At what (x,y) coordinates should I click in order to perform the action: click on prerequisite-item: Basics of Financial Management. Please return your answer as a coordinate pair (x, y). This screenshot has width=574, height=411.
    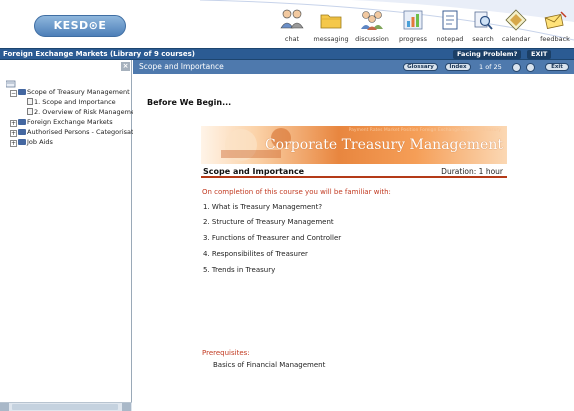
    Looking at the image, I should click on (269, 365).